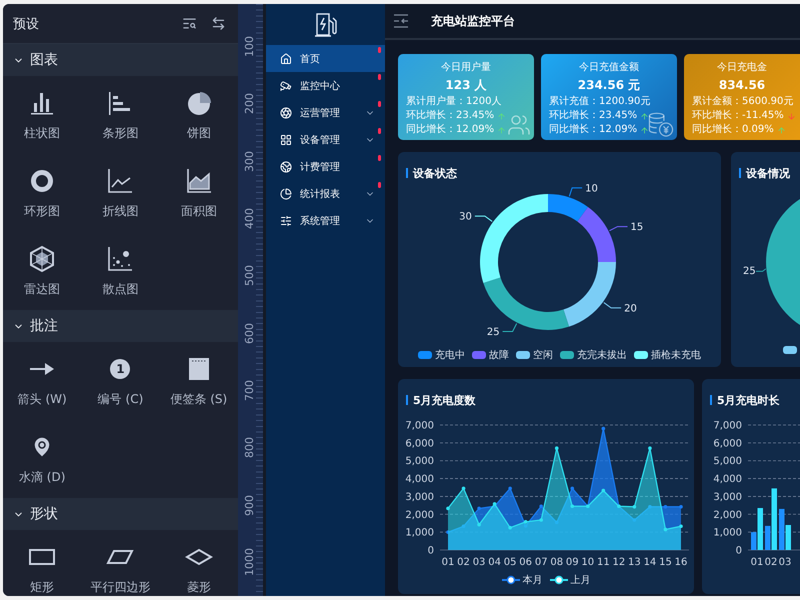  Describe the element at coordinates (665, 562) in the screenshot. I see `axis-label: 15` at that location.